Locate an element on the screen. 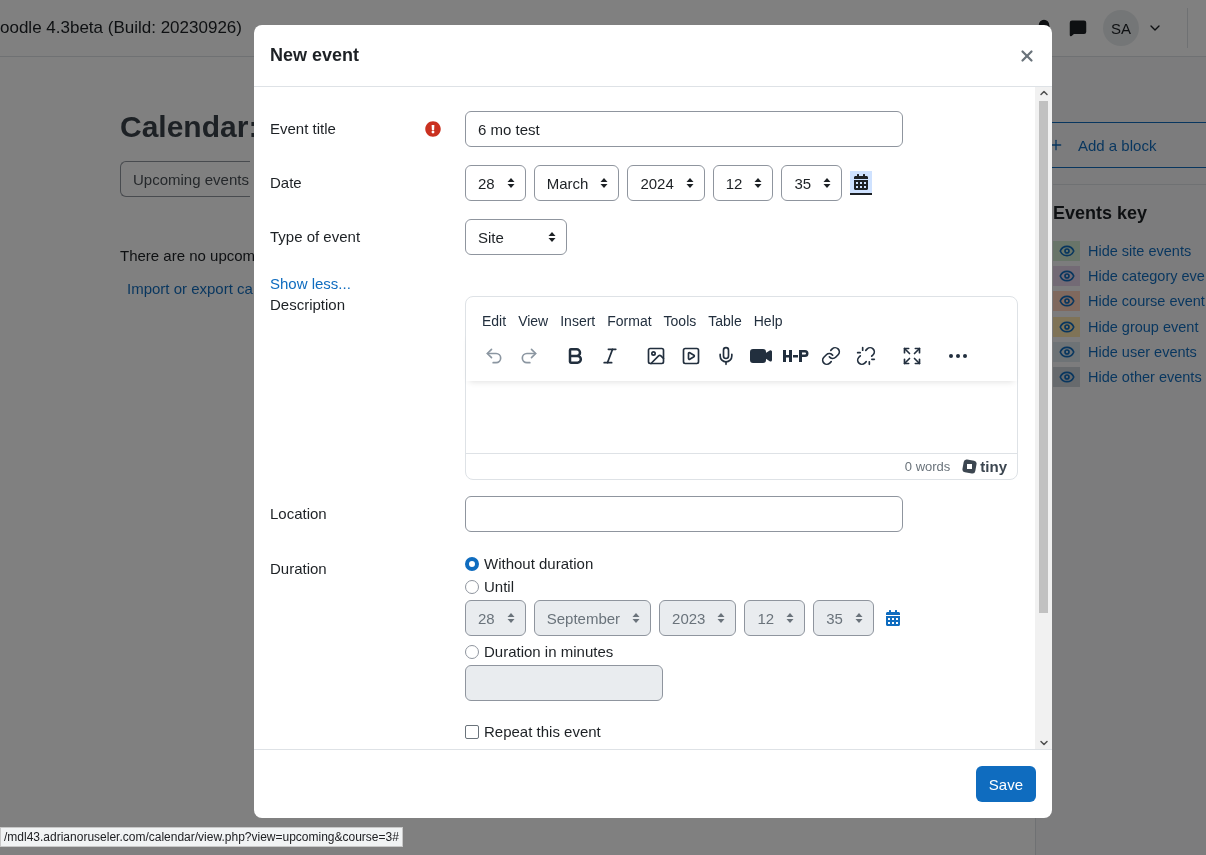  date-select: 28 is located at coordinates (495, 183).